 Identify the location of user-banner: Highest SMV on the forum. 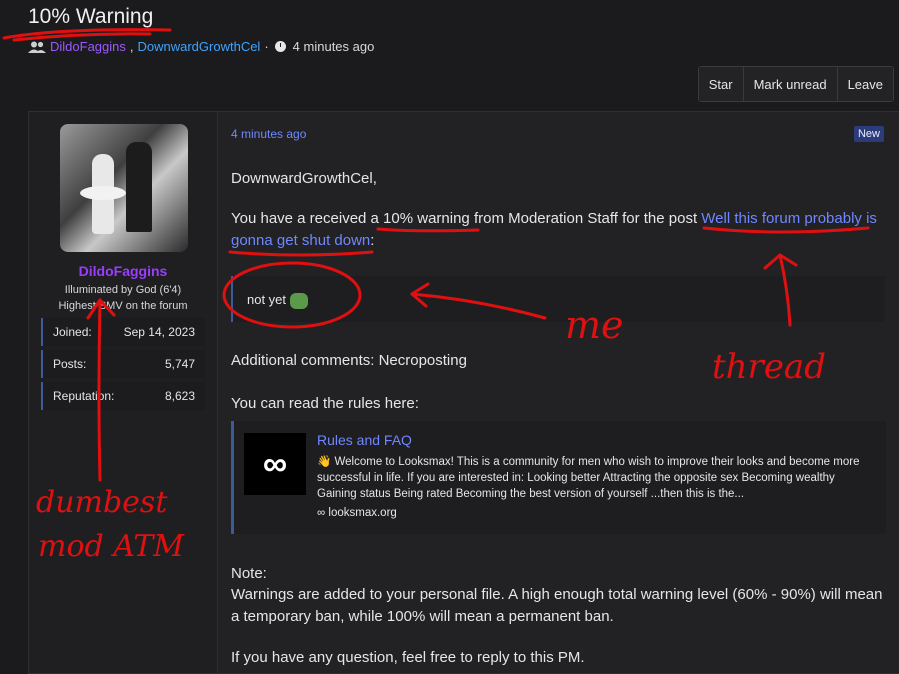
(123, 306).